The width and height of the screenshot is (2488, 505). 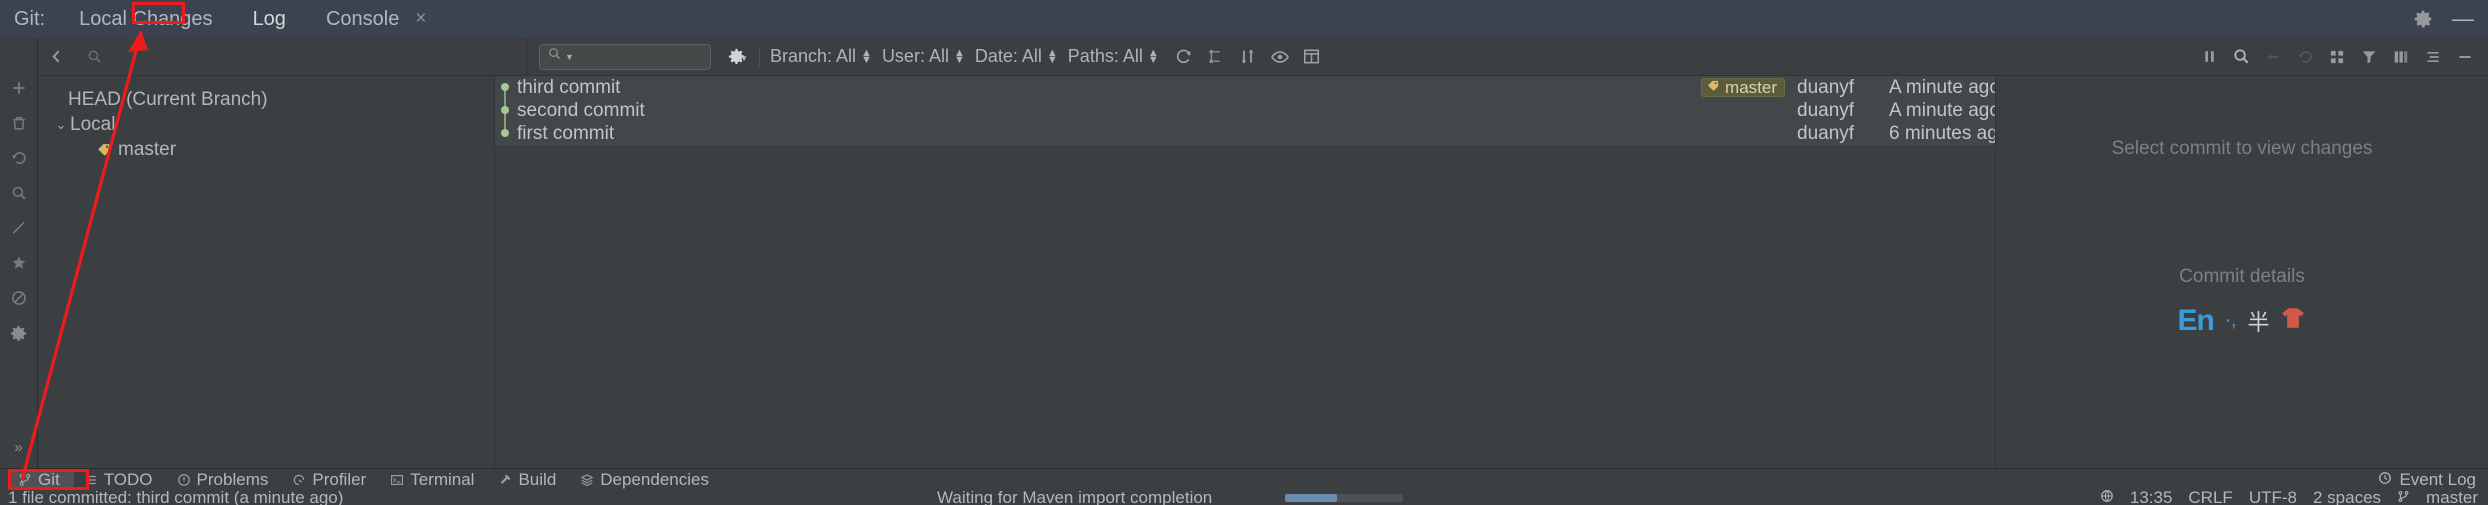 What do you see at coordinates (1942, 133) in the screenshot?
I see `commit-date: 6 minutes ago` at bounding box center [1942, 133].